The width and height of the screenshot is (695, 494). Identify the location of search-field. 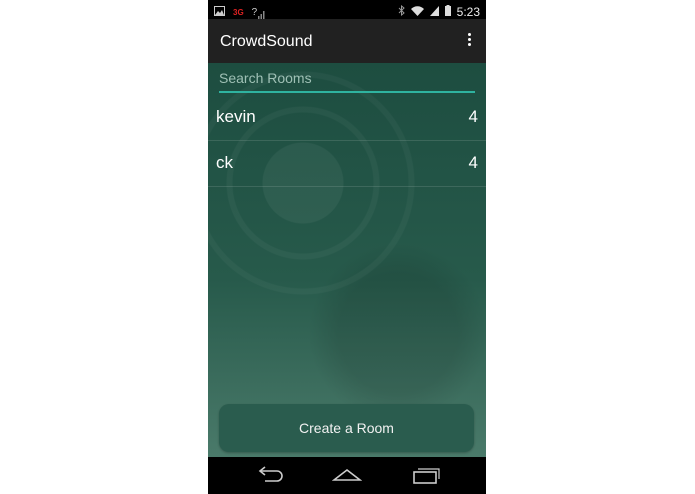
(347, 80).